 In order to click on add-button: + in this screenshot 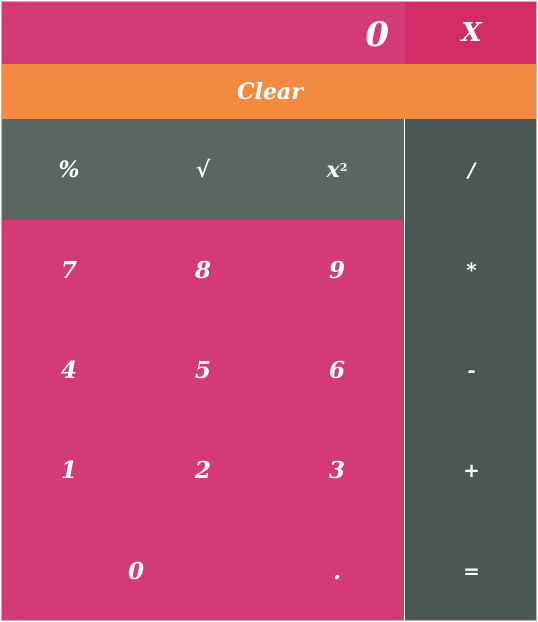, I will do `click(470, 470)`.